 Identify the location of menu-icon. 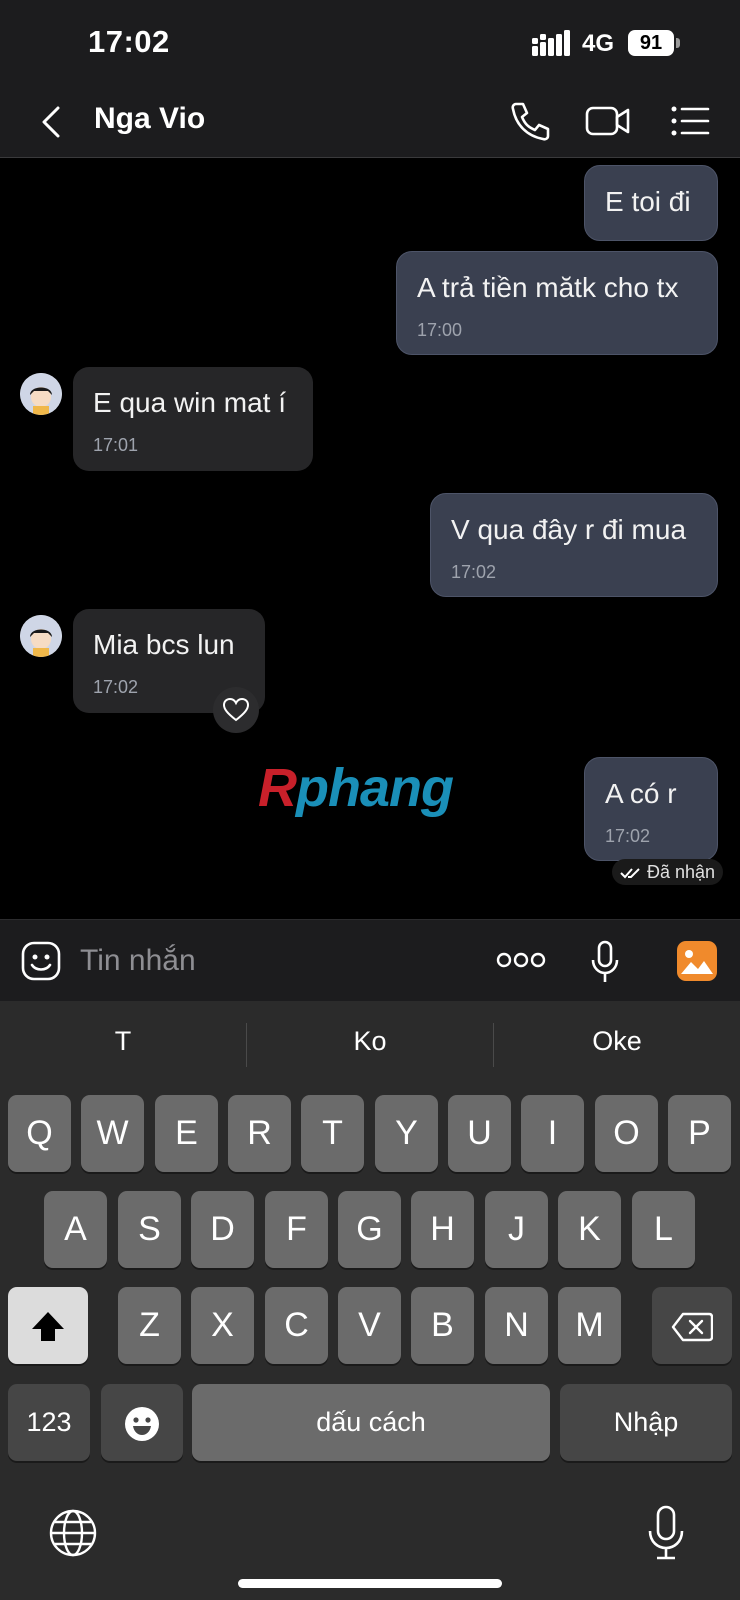
(690, 121).